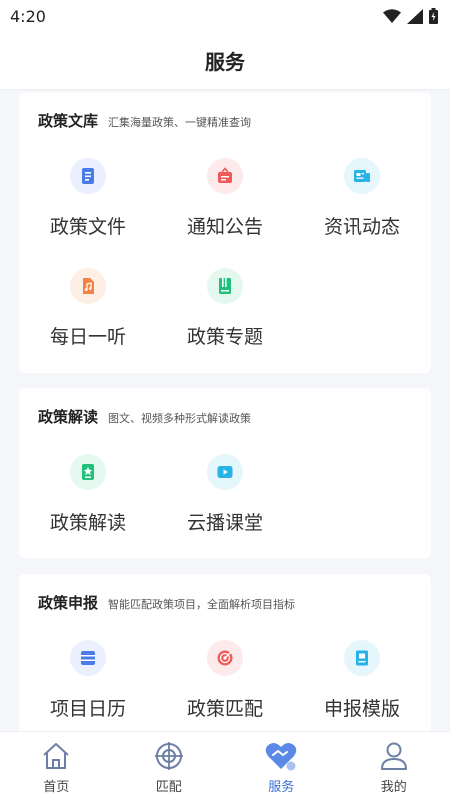 The image size is (450, 800). Describe the element at coordinates (88, 472) in the screenshot. I see `interpret-icon` at that location.